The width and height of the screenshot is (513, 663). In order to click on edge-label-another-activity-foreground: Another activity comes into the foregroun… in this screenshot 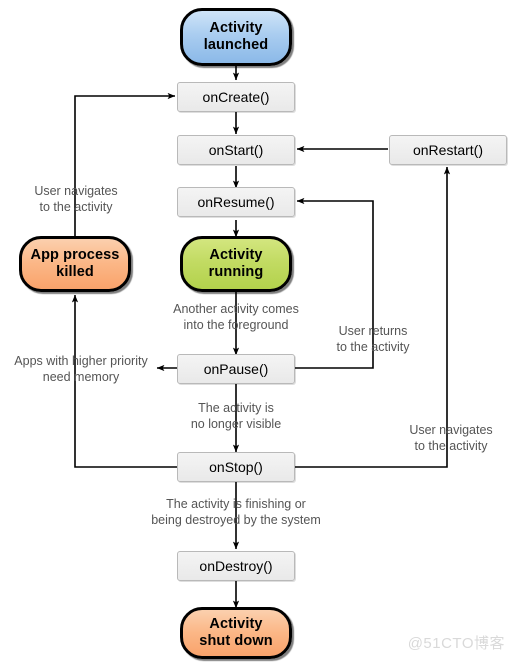, I will do `click(236, 317)`.